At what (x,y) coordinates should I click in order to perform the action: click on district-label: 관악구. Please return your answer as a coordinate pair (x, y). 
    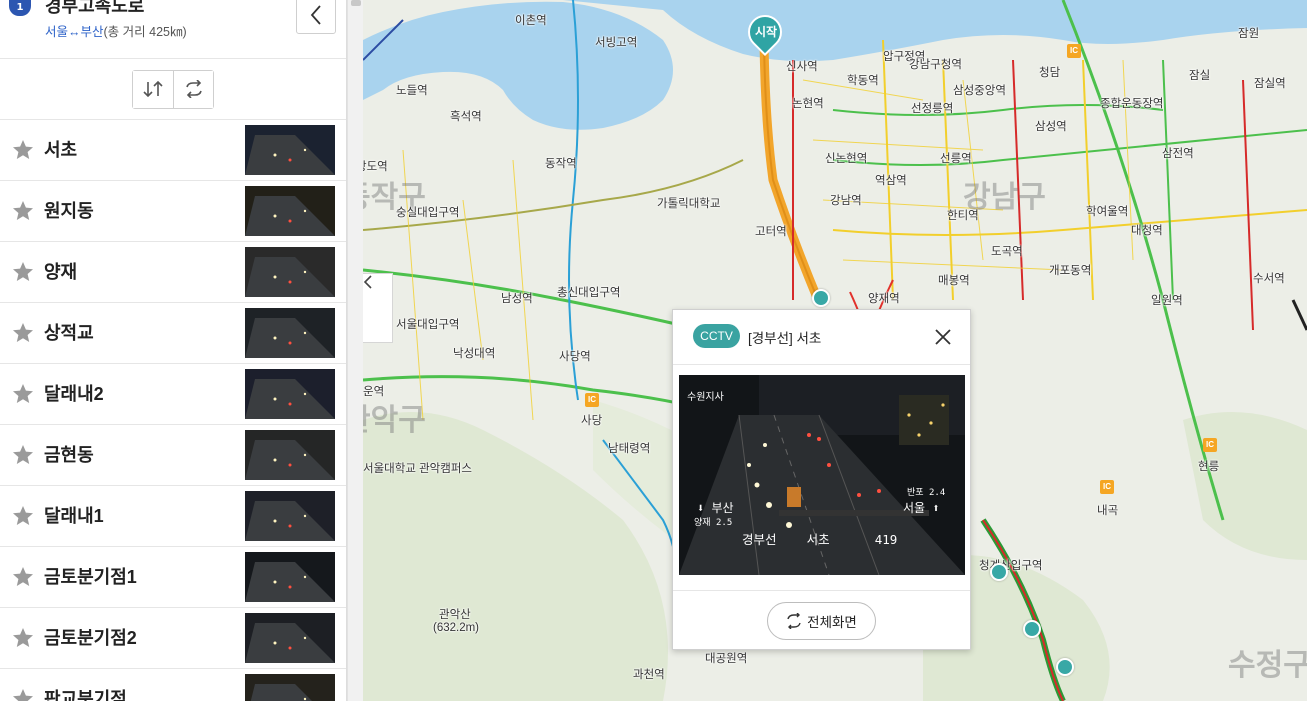
    Looking at the image, I should click on (394, 420).